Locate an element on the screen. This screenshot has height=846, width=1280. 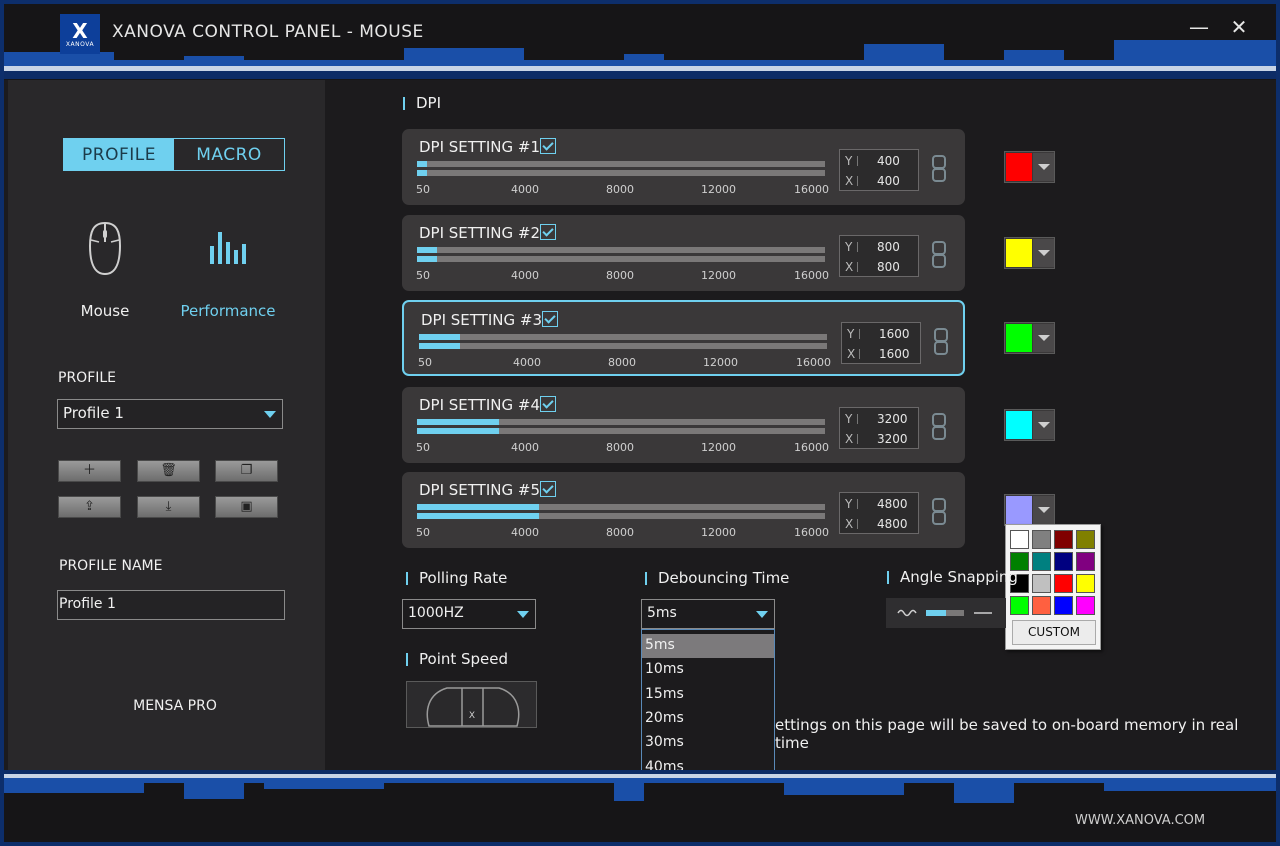
dpi-setting-name: DPI SETTING #1 is located at coordinates (479, 147).